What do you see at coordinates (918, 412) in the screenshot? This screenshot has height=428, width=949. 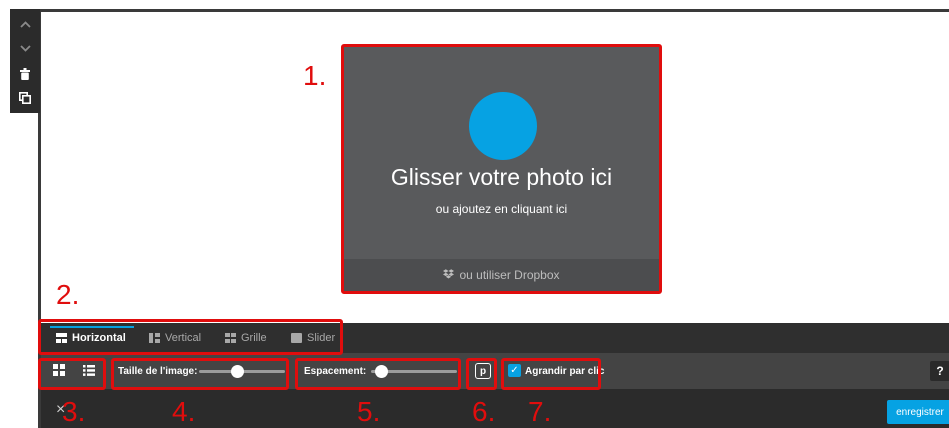 I see `save-button: enregistrer` at bounding box center [918, 412].